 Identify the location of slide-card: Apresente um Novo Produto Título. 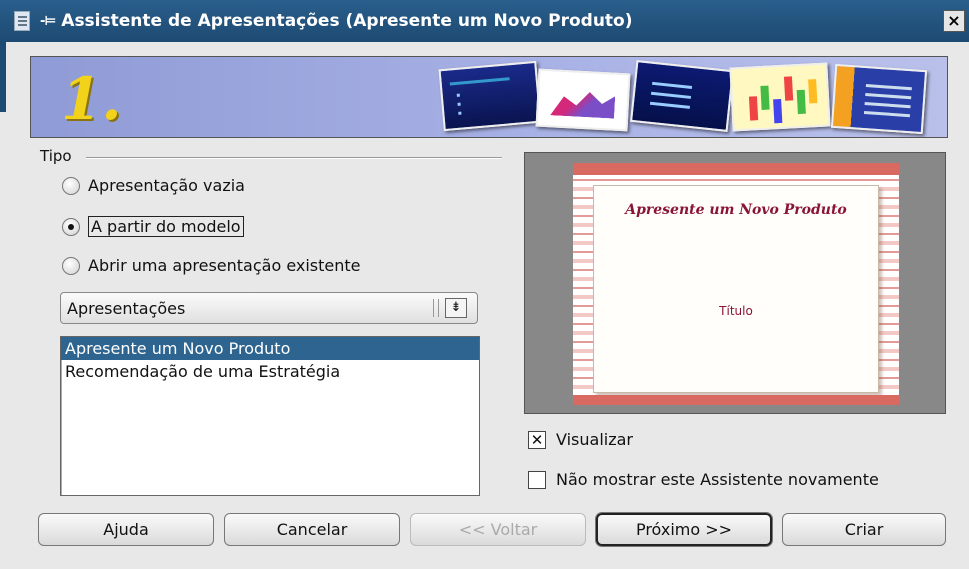
(736, 289).